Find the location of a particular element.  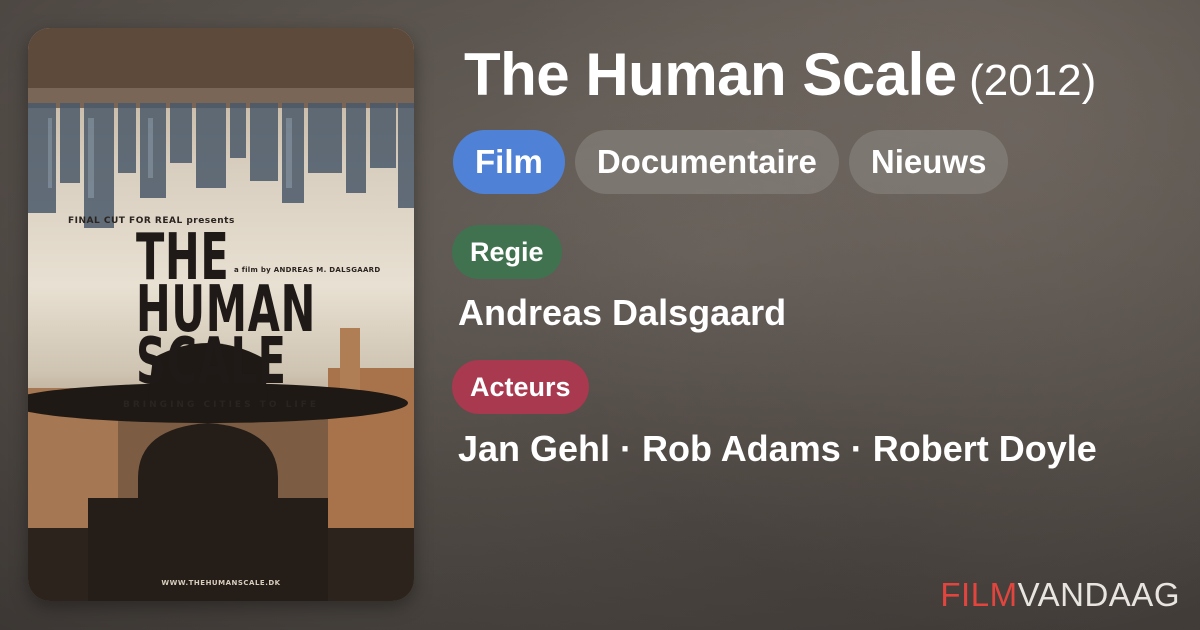

poster-url: WWW.THEHUMANSCALE.DK is located at coordinates (221, 583).